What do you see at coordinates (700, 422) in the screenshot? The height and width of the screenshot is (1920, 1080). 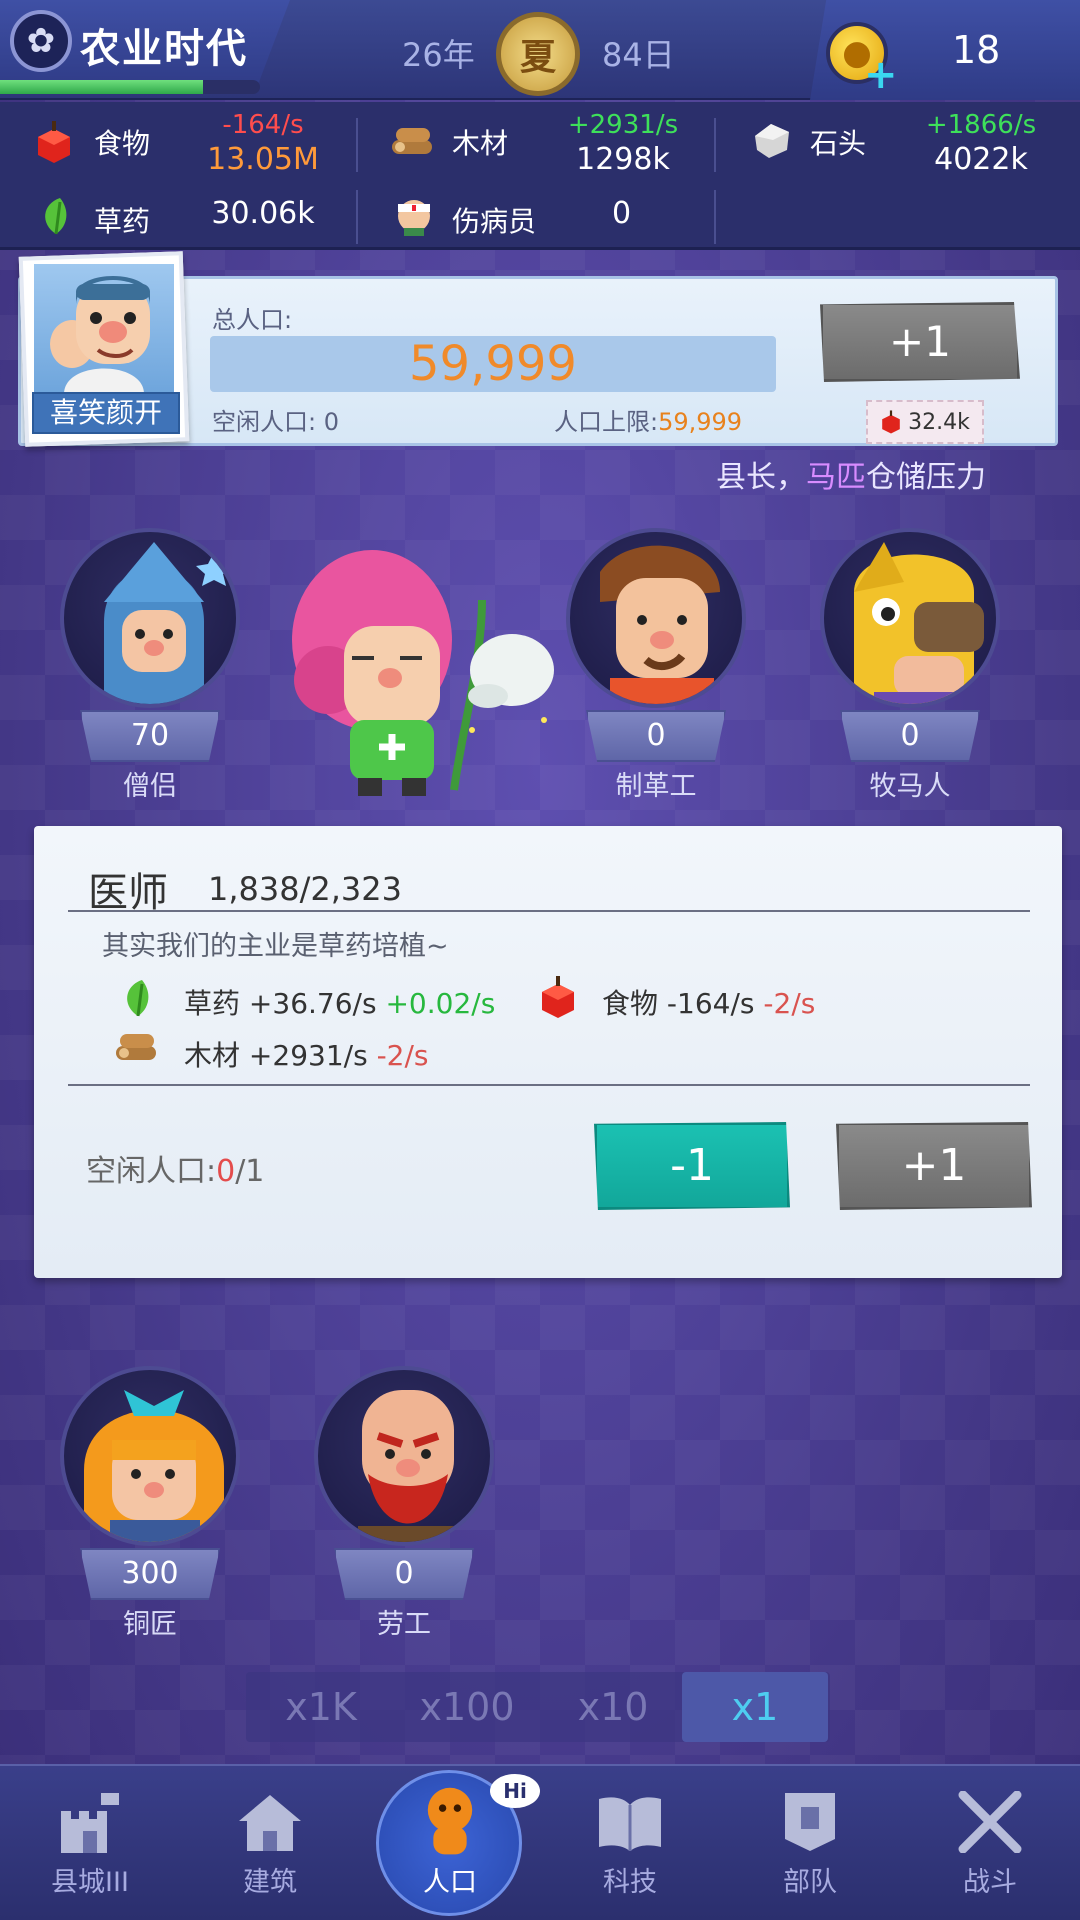 I see `population-cap-value: 59,999` at bounding box center [700, 422].